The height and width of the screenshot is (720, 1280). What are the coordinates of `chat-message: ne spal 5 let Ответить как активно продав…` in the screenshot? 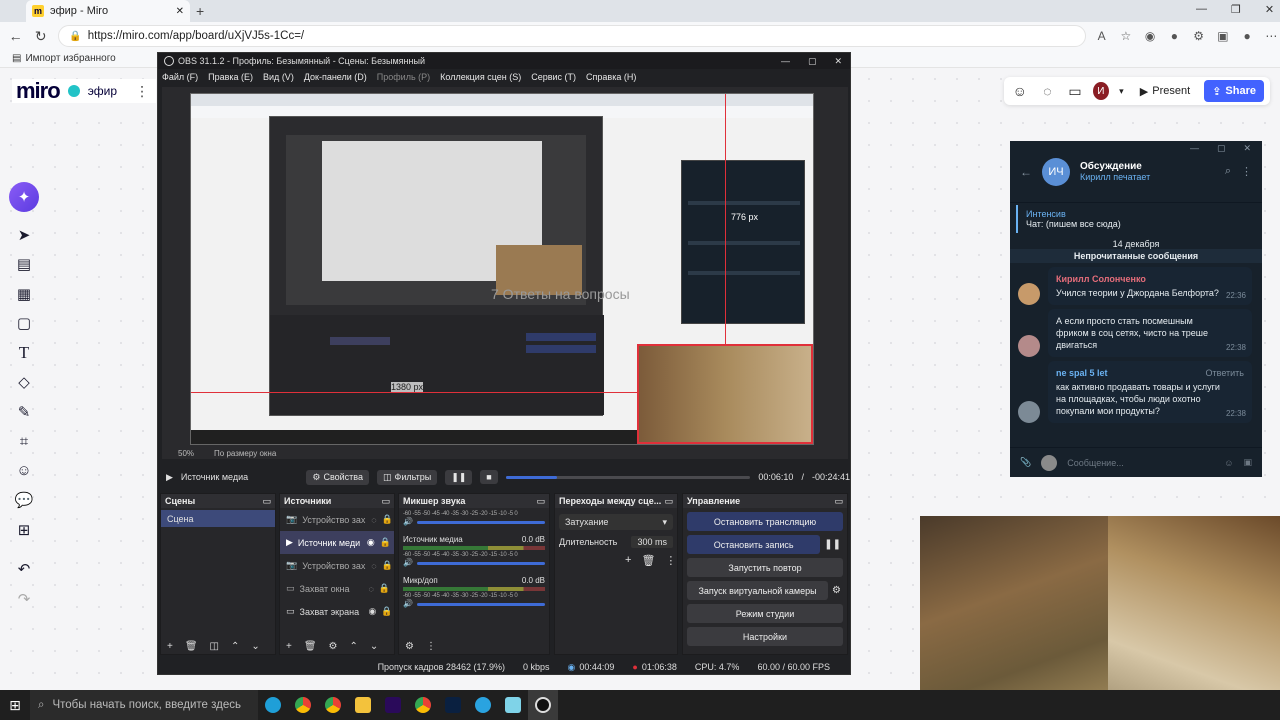 It's located at (1135, 392).